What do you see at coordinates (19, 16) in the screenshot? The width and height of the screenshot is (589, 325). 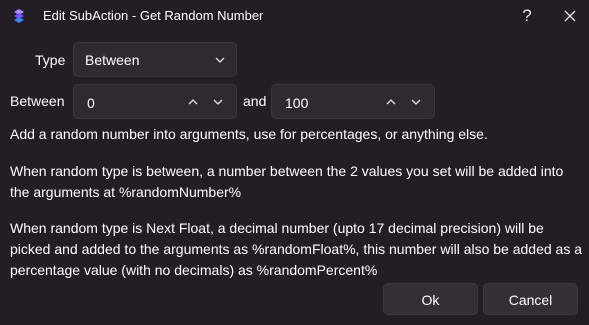 I see `streamerbot-logo-icon` at bounding box center [19, 16].